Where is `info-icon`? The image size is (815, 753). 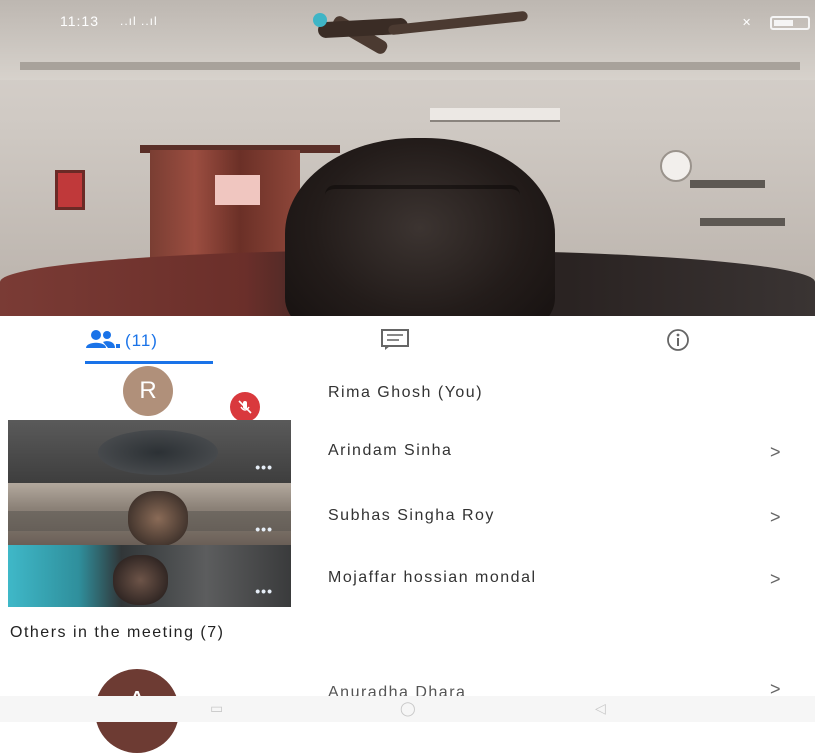 info-icon is located at coordinates (678, 340).